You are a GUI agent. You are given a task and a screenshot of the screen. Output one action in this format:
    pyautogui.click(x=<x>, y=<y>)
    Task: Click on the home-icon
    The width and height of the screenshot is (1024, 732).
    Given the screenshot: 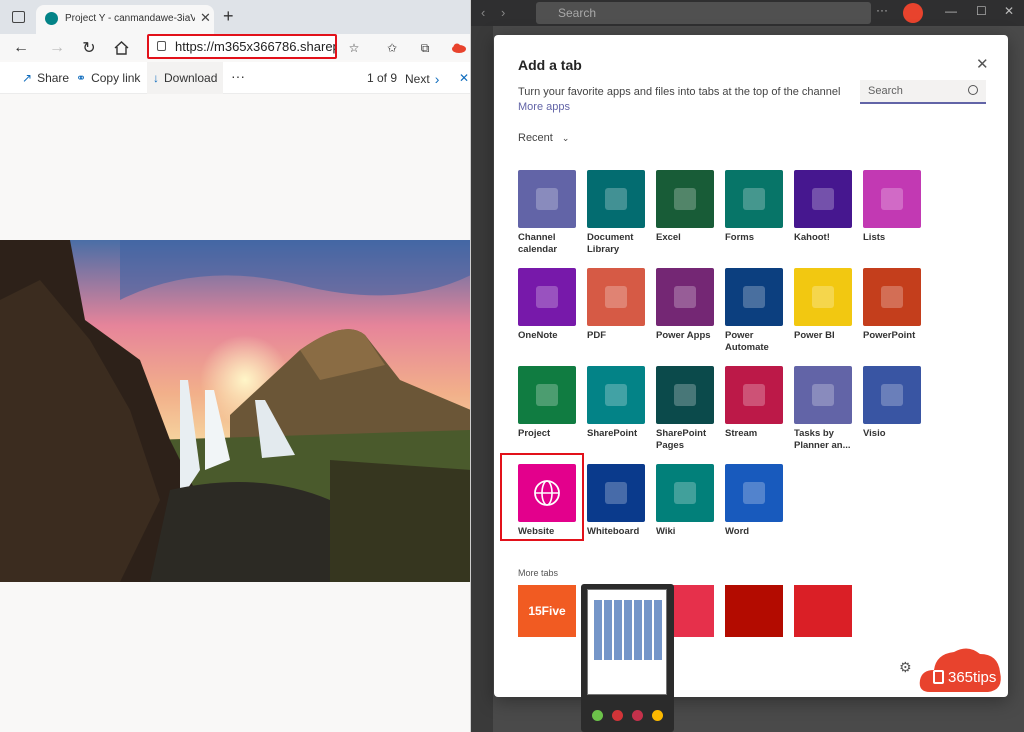 What is the action you would take?
    pyautogui.click(x=121, y=48)
    